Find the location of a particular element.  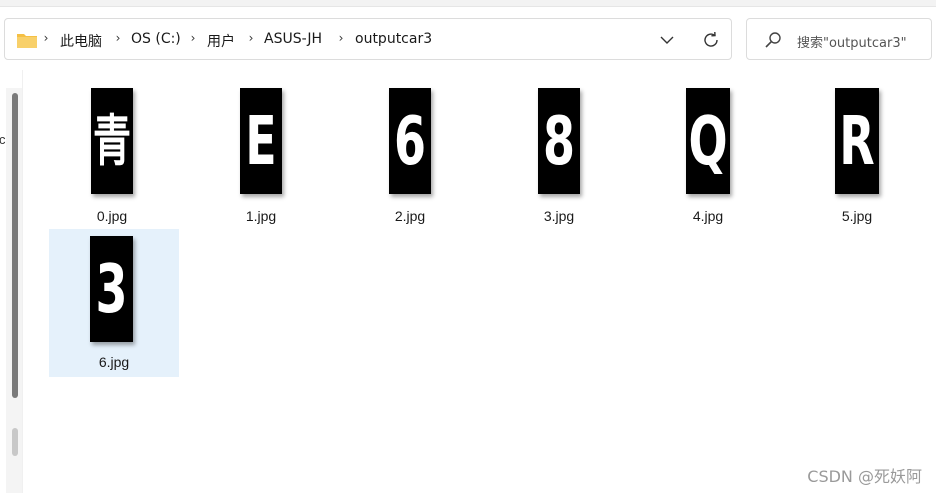

breadcrumb-user-folder: ASUS-JH is located at coordinates (293, 39).